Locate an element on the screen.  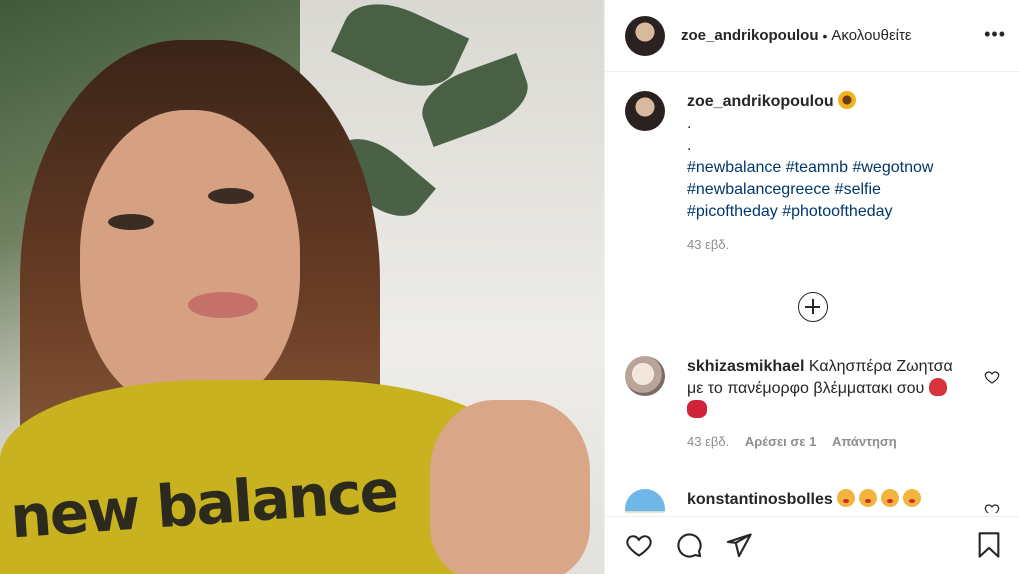
author-username: zoe_andrikopoulou is located at coordinates (750, 35).